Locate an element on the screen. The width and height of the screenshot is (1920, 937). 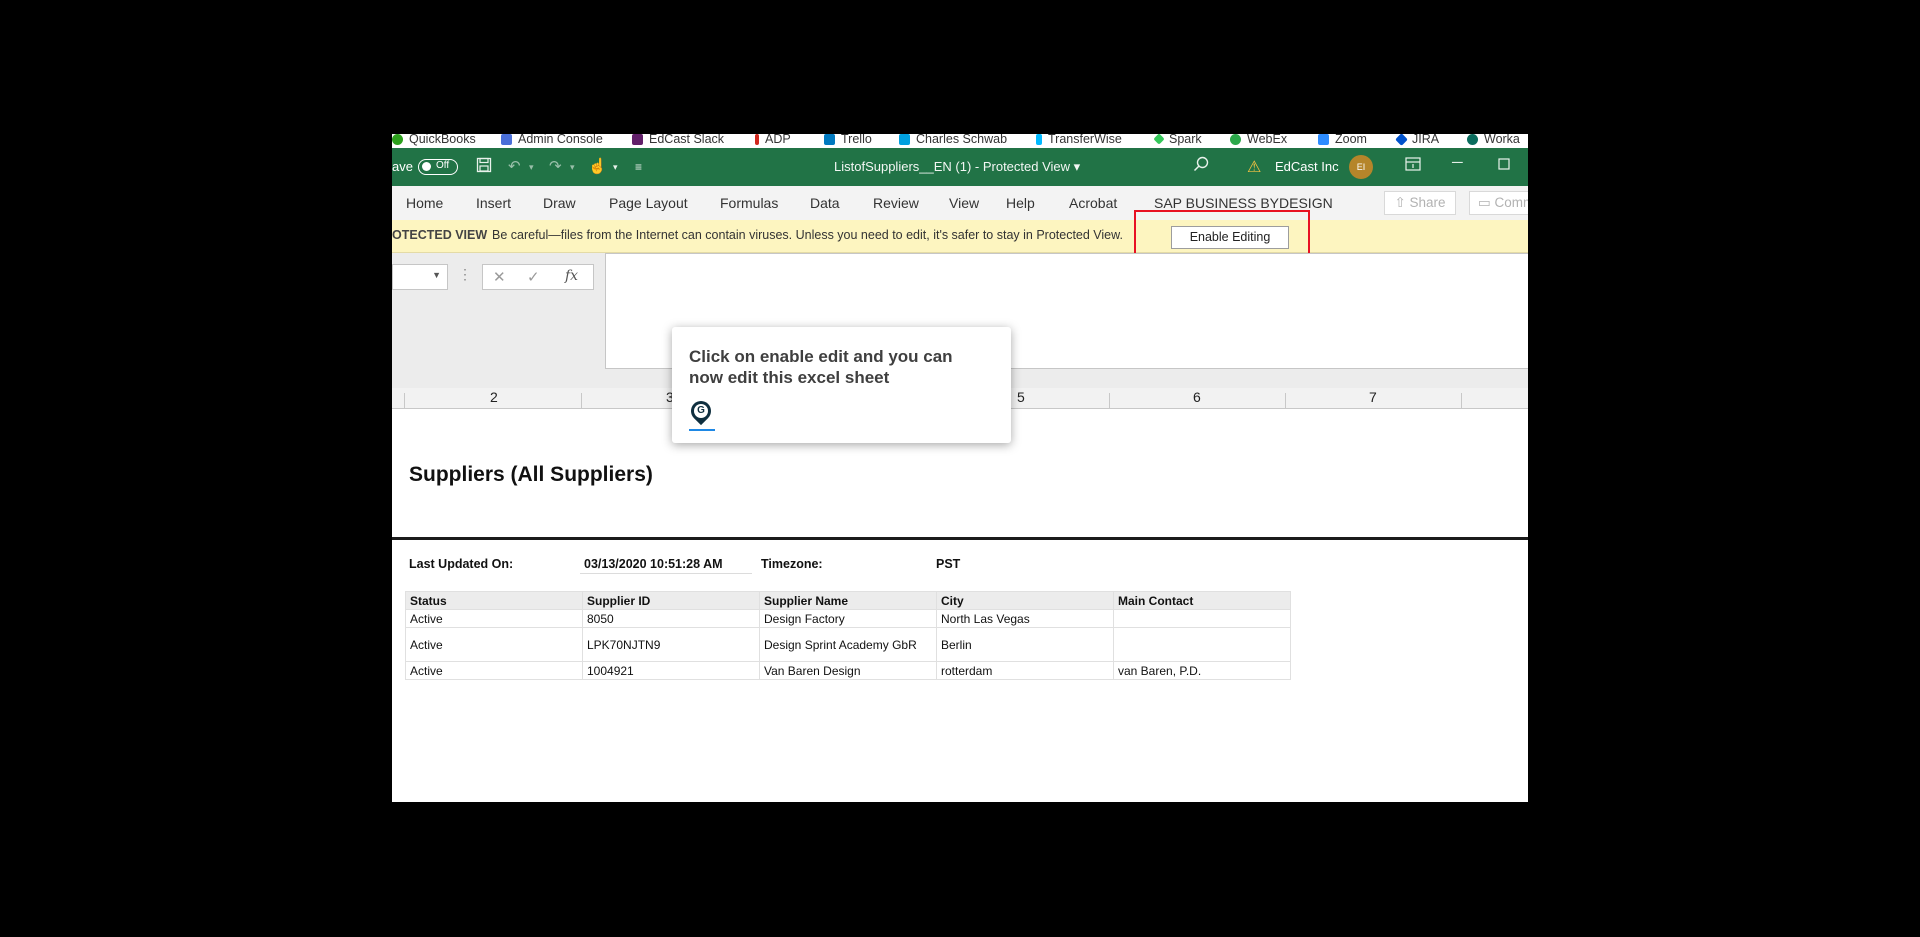
undo-icon: ↶ is located at coordinates (514, 166).